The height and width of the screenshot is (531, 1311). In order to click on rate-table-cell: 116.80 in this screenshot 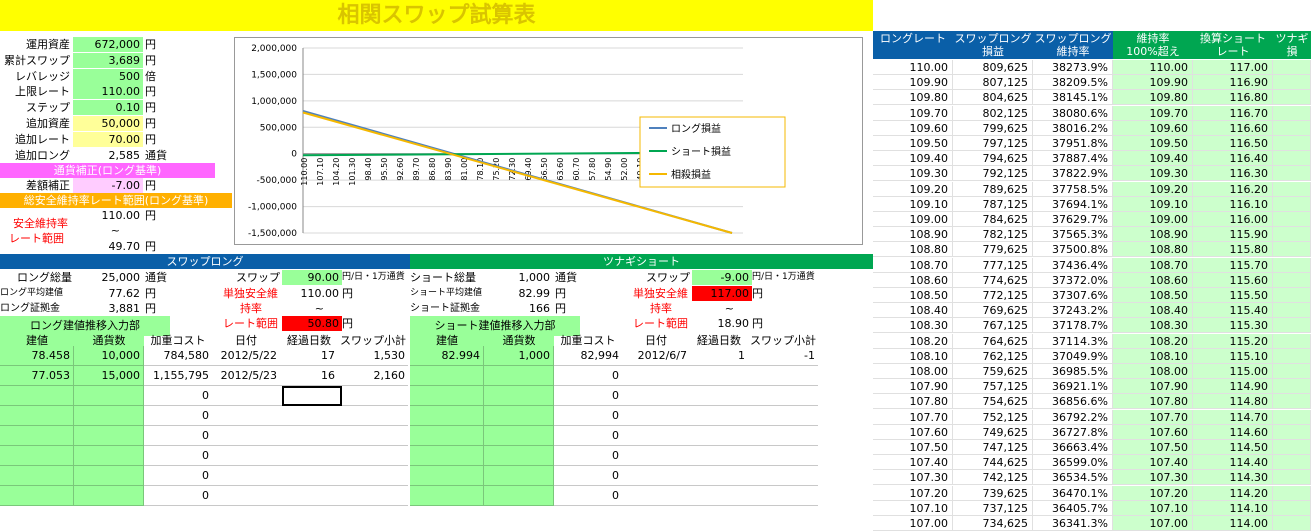, I will do `click(1233, 98)`.